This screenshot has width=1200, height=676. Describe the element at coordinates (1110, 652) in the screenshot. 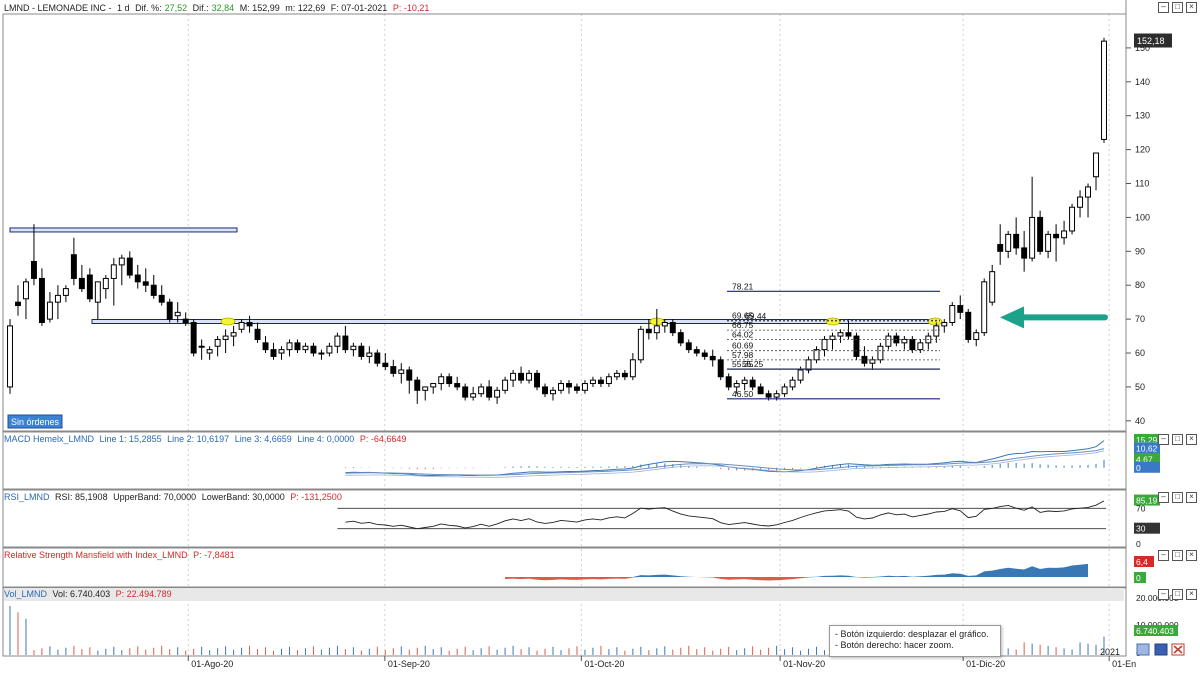

I see `year-label: 2021` at that location.